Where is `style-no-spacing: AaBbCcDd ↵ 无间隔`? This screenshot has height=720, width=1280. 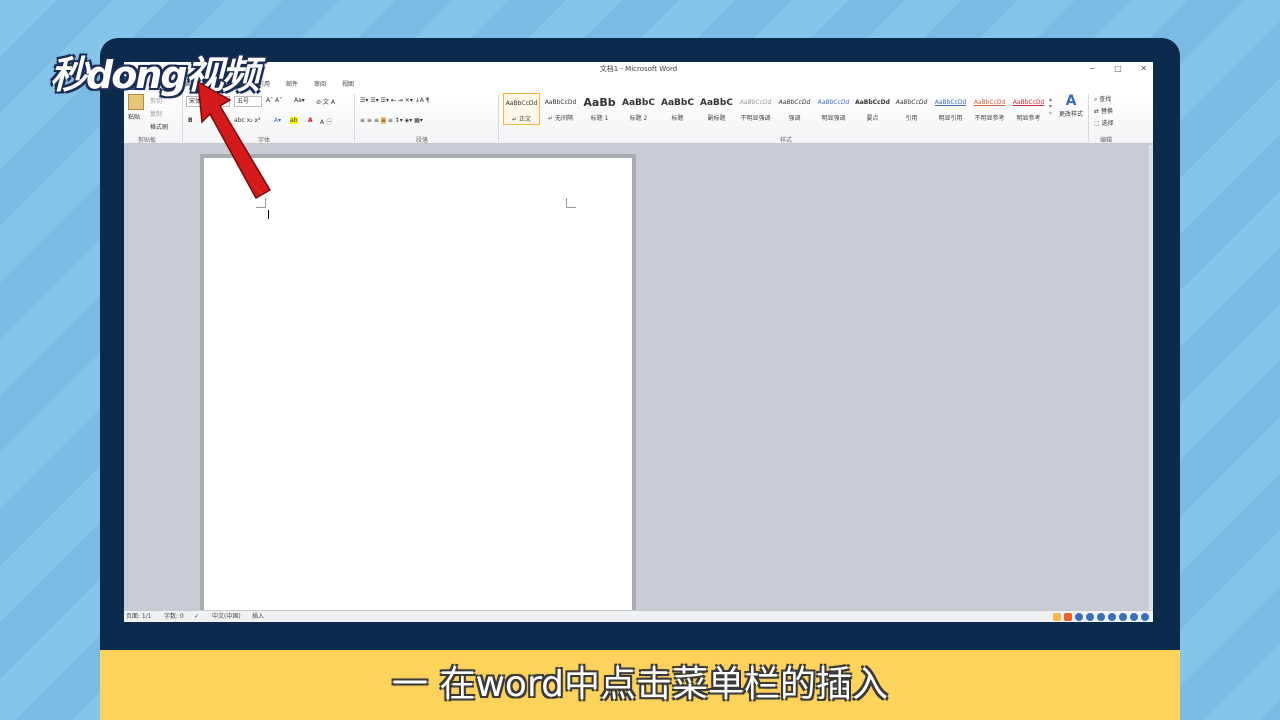
style-no-spacing: AaBbCcDd ↵ 无间隔 is located at coordinates (560, 109).